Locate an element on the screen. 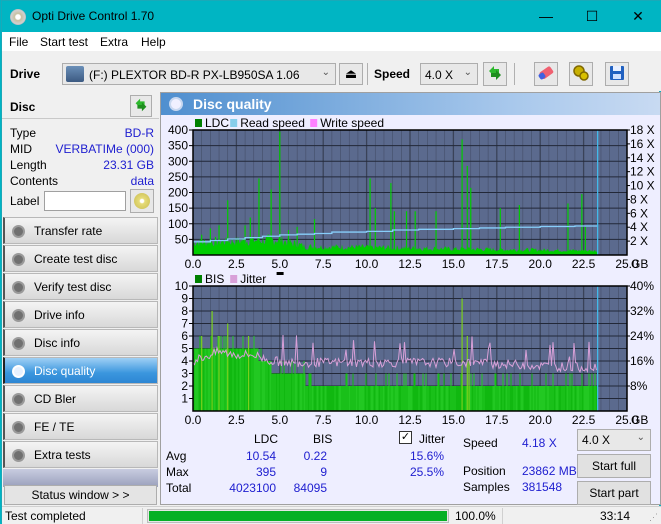 Image resolution: width=661 pixels, height=524 pixels. progress-text: 100.0% is located at coordinates (475, 516).